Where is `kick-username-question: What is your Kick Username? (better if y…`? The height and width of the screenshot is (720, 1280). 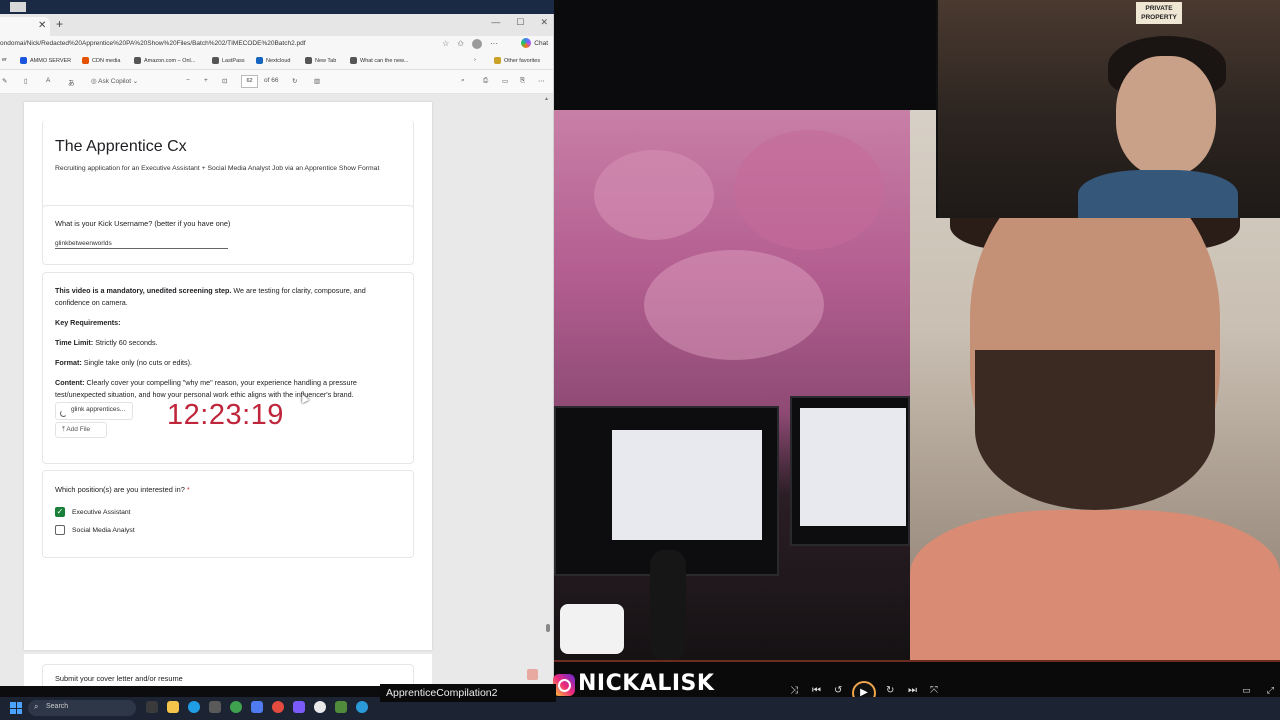 kick-username-question: What is your Kick Username? (better if y… is located at coordinates (143, 223).